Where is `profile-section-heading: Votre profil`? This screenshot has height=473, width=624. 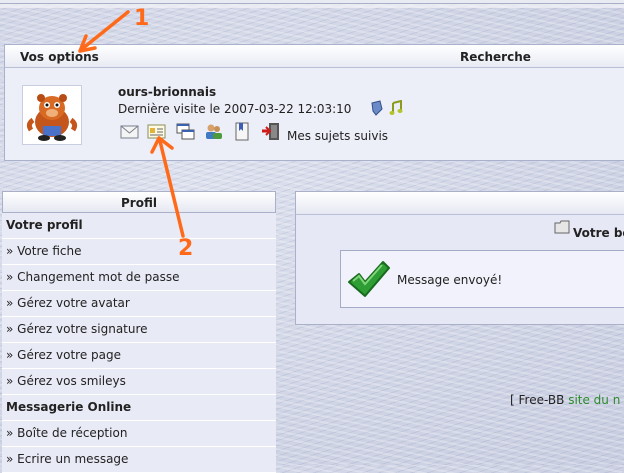 profile-section-heading: Votre profil is located at coordinates (139, 226).